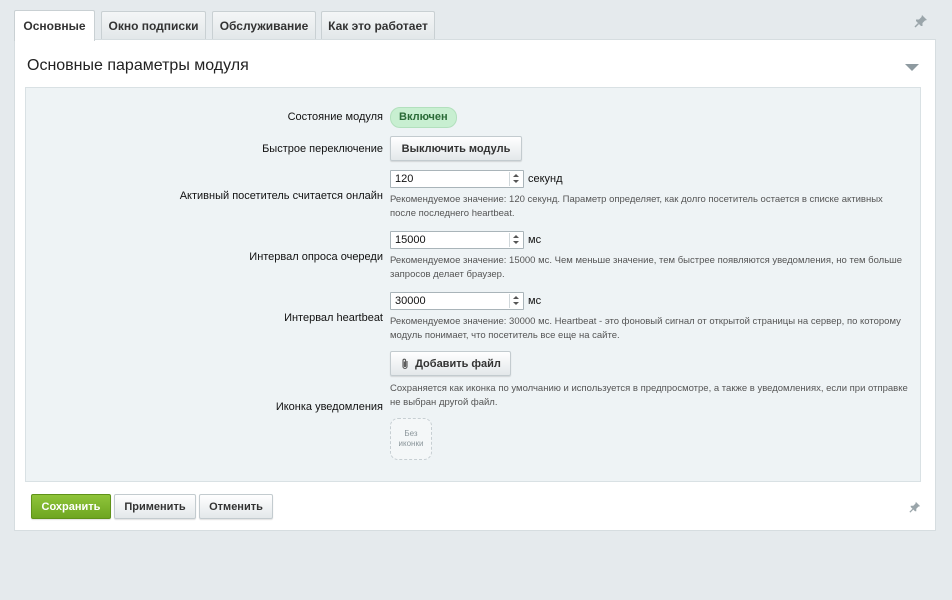 Image resolution: width=952 pixels, height=600 pixels. Describe the element at coordinates (322, 149) in the screenshot. I see `toggle-label: Быстрое переключение` at that location.